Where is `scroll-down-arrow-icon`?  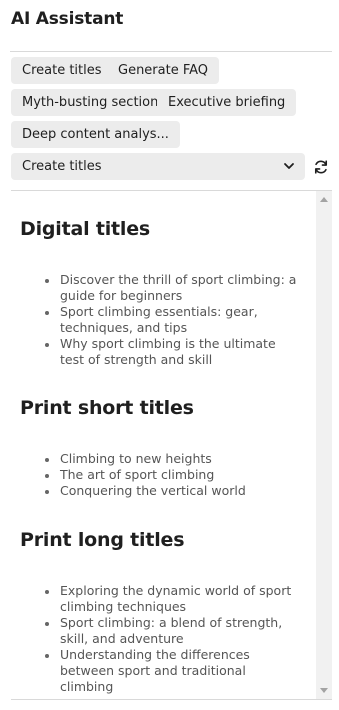 scroll-down-arrow-icon is located at coordinates (324, 690).